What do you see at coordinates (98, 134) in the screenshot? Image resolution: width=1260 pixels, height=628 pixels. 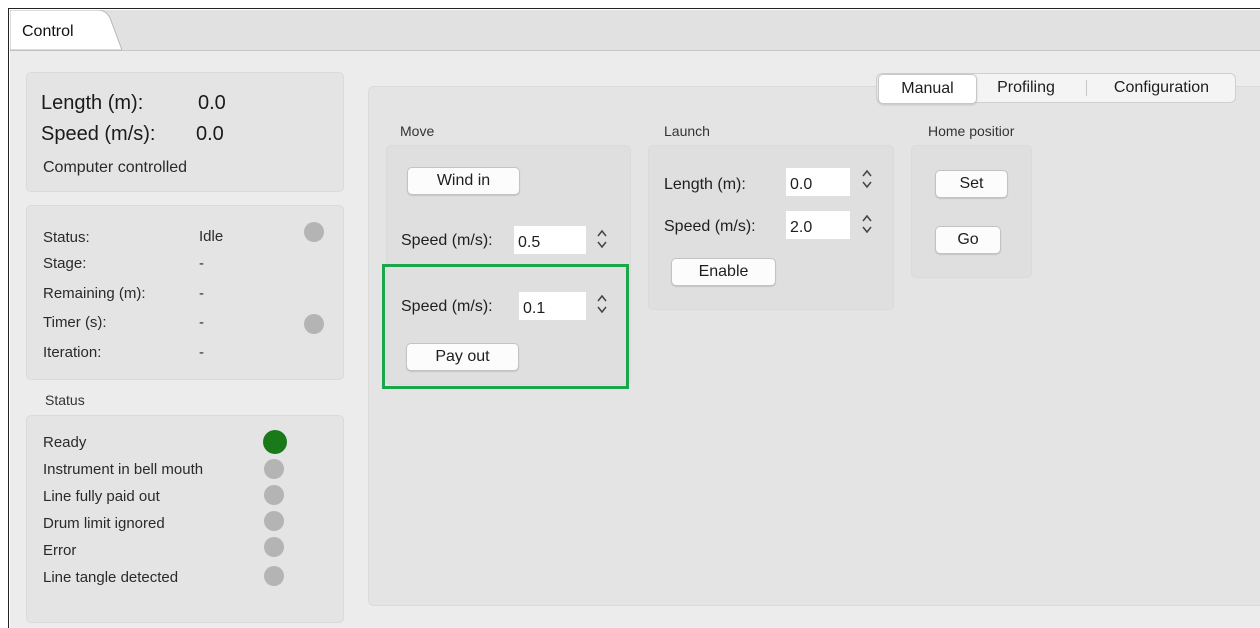 I see `speed-label: Speed (m/s):` at bounding box center [98, 134].